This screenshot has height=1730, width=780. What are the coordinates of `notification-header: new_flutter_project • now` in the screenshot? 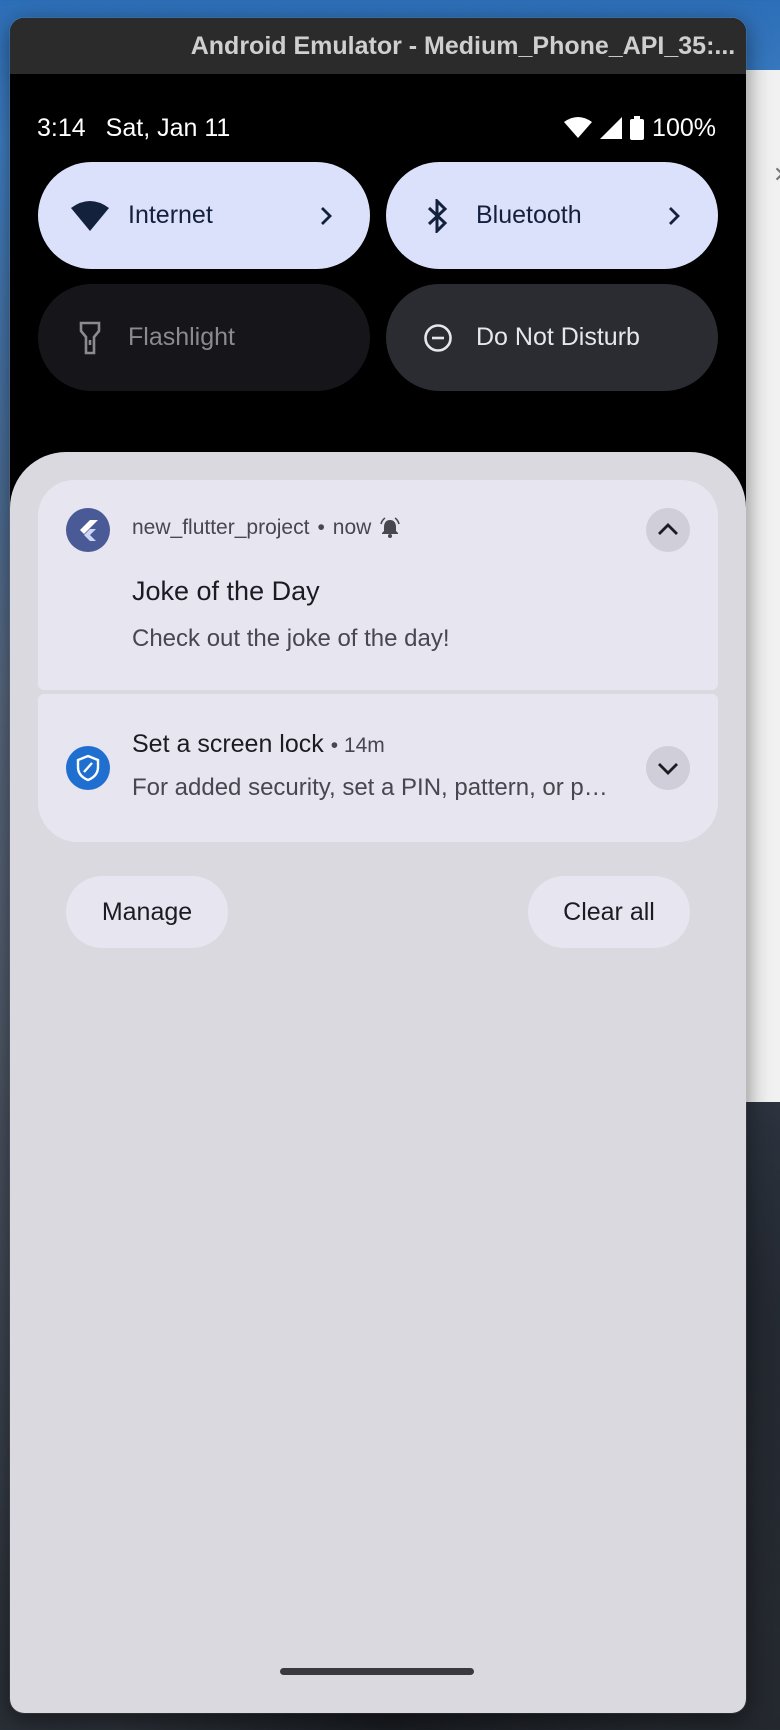 It's located at (266, 528).